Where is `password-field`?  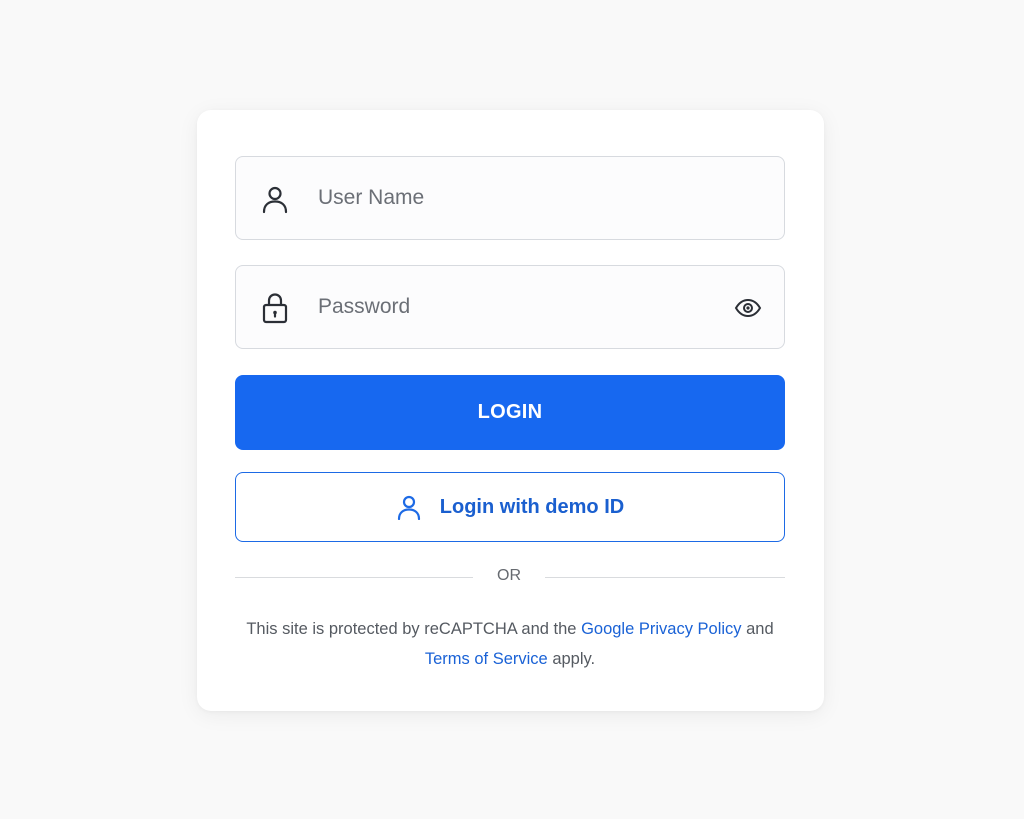
password-field is located at coordinates (510, 307).